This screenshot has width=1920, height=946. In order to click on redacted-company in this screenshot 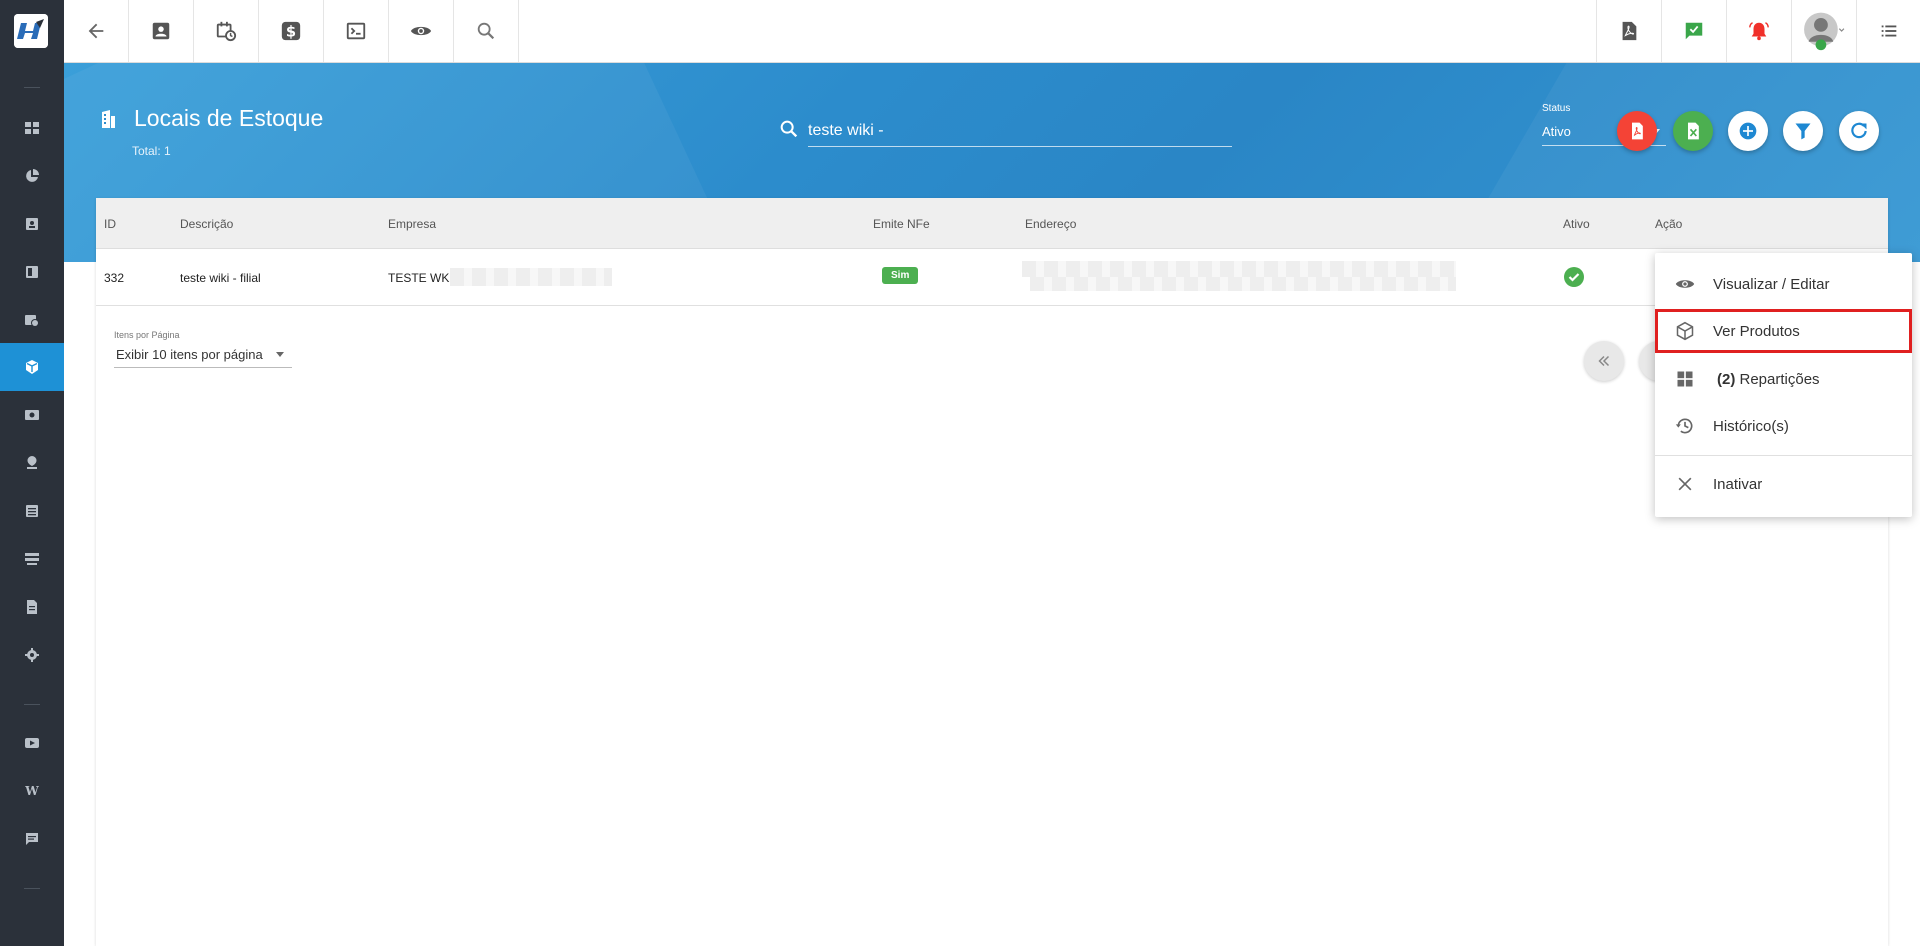, I will do `click(531, 277)`.